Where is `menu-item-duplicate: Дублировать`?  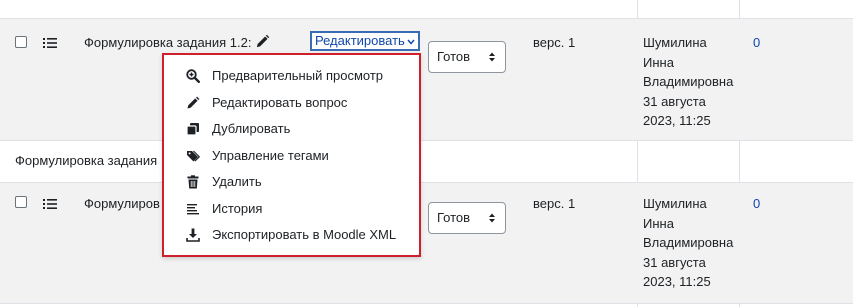 menu-item-duplicate: Дублировать is located at coordinates (291, 129).